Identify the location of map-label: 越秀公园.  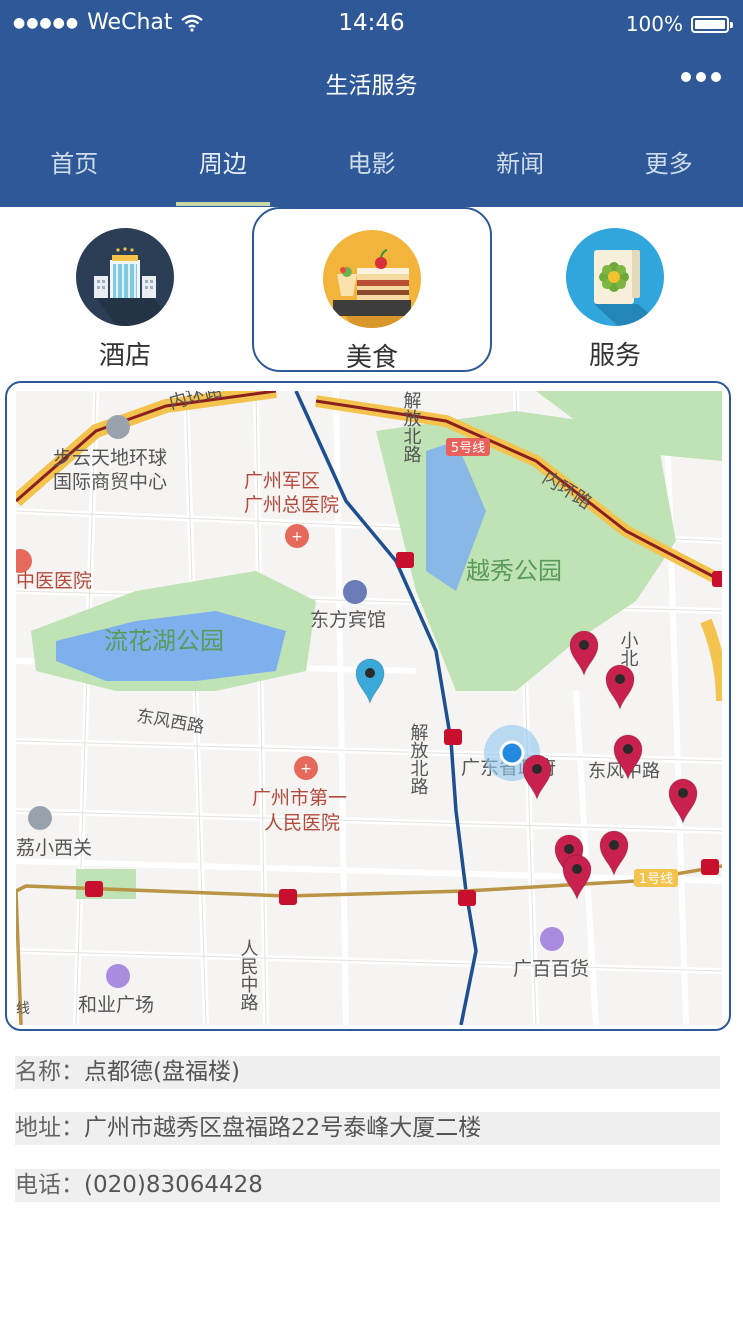
(514, 571).